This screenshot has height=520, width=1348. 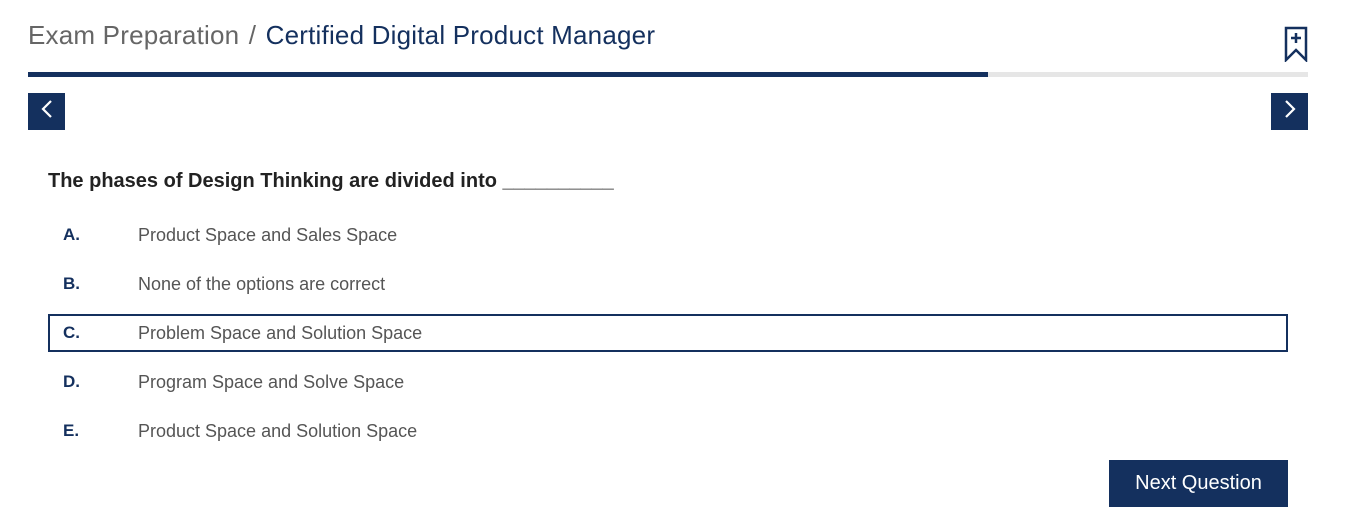 What do you see at coordinates (268, 234) in the screenshot?
I see `option-text: Product Space and Sales Space` at bounding box center [268, 234].